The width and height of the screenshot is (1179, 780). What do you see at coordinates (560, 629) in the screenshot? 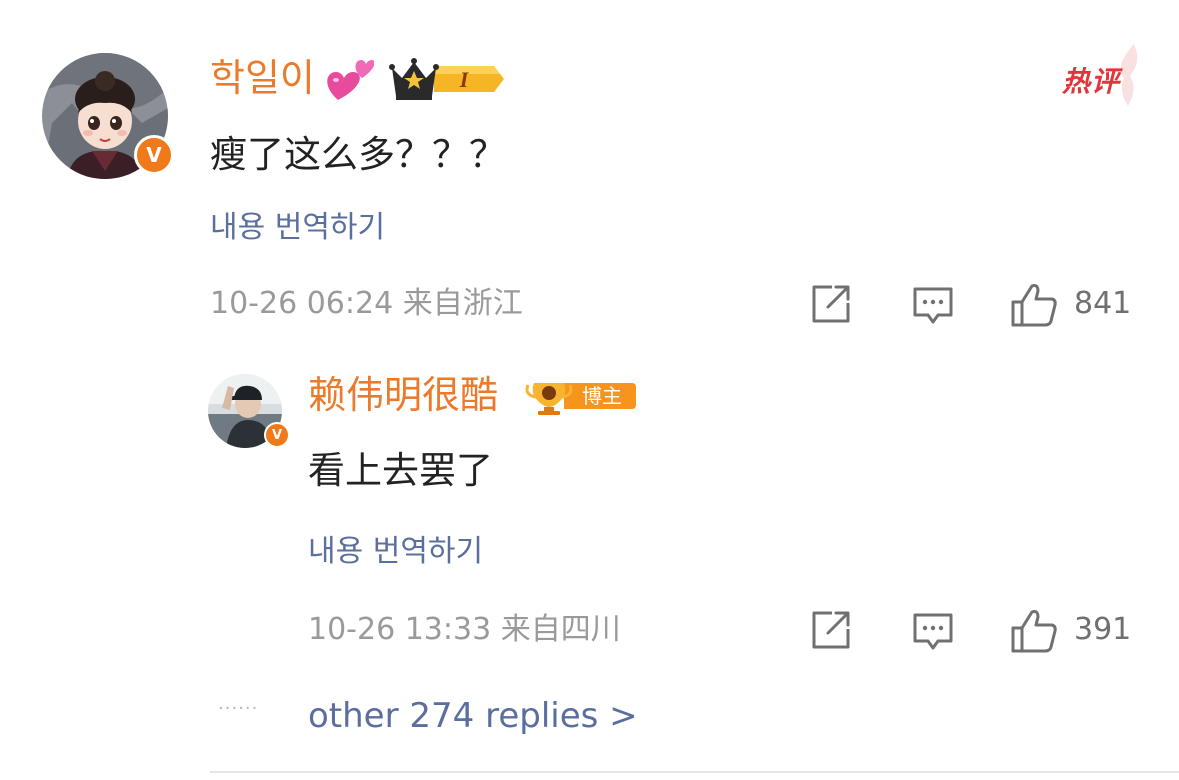
I see `location: 来自四川` at bounding box center [560, 629].